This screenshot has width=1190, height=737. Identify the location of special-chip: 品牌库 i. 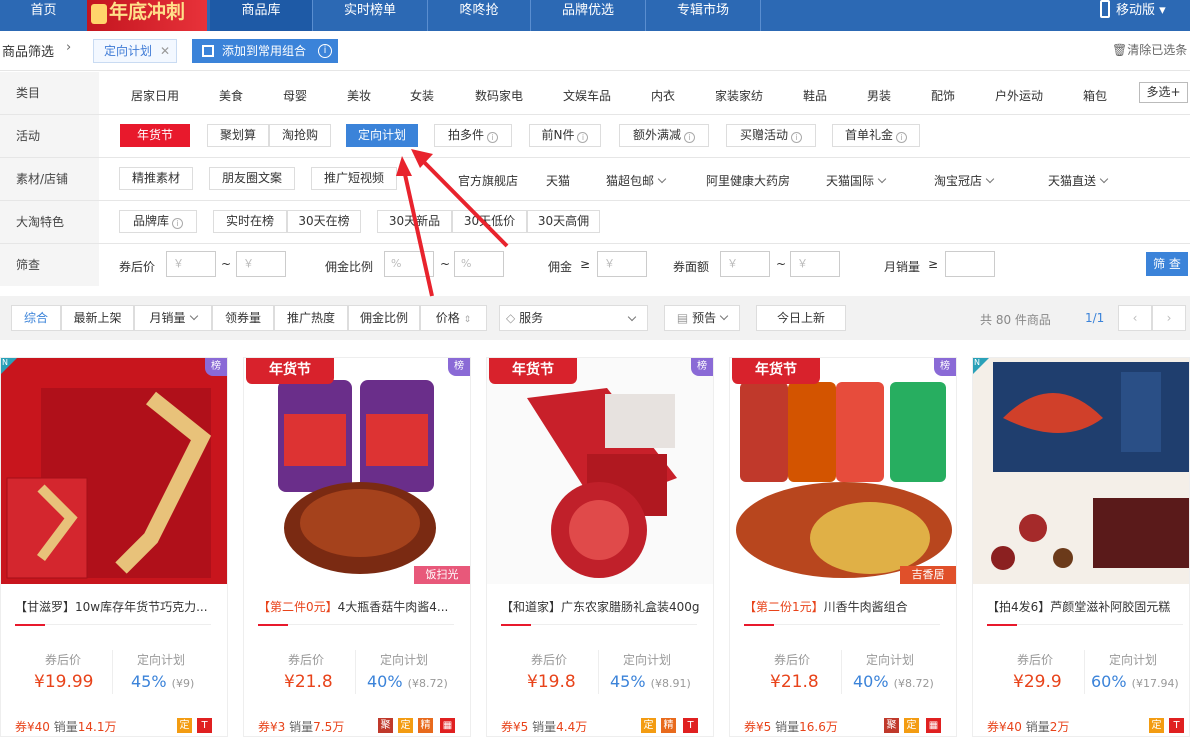
(158, 221).